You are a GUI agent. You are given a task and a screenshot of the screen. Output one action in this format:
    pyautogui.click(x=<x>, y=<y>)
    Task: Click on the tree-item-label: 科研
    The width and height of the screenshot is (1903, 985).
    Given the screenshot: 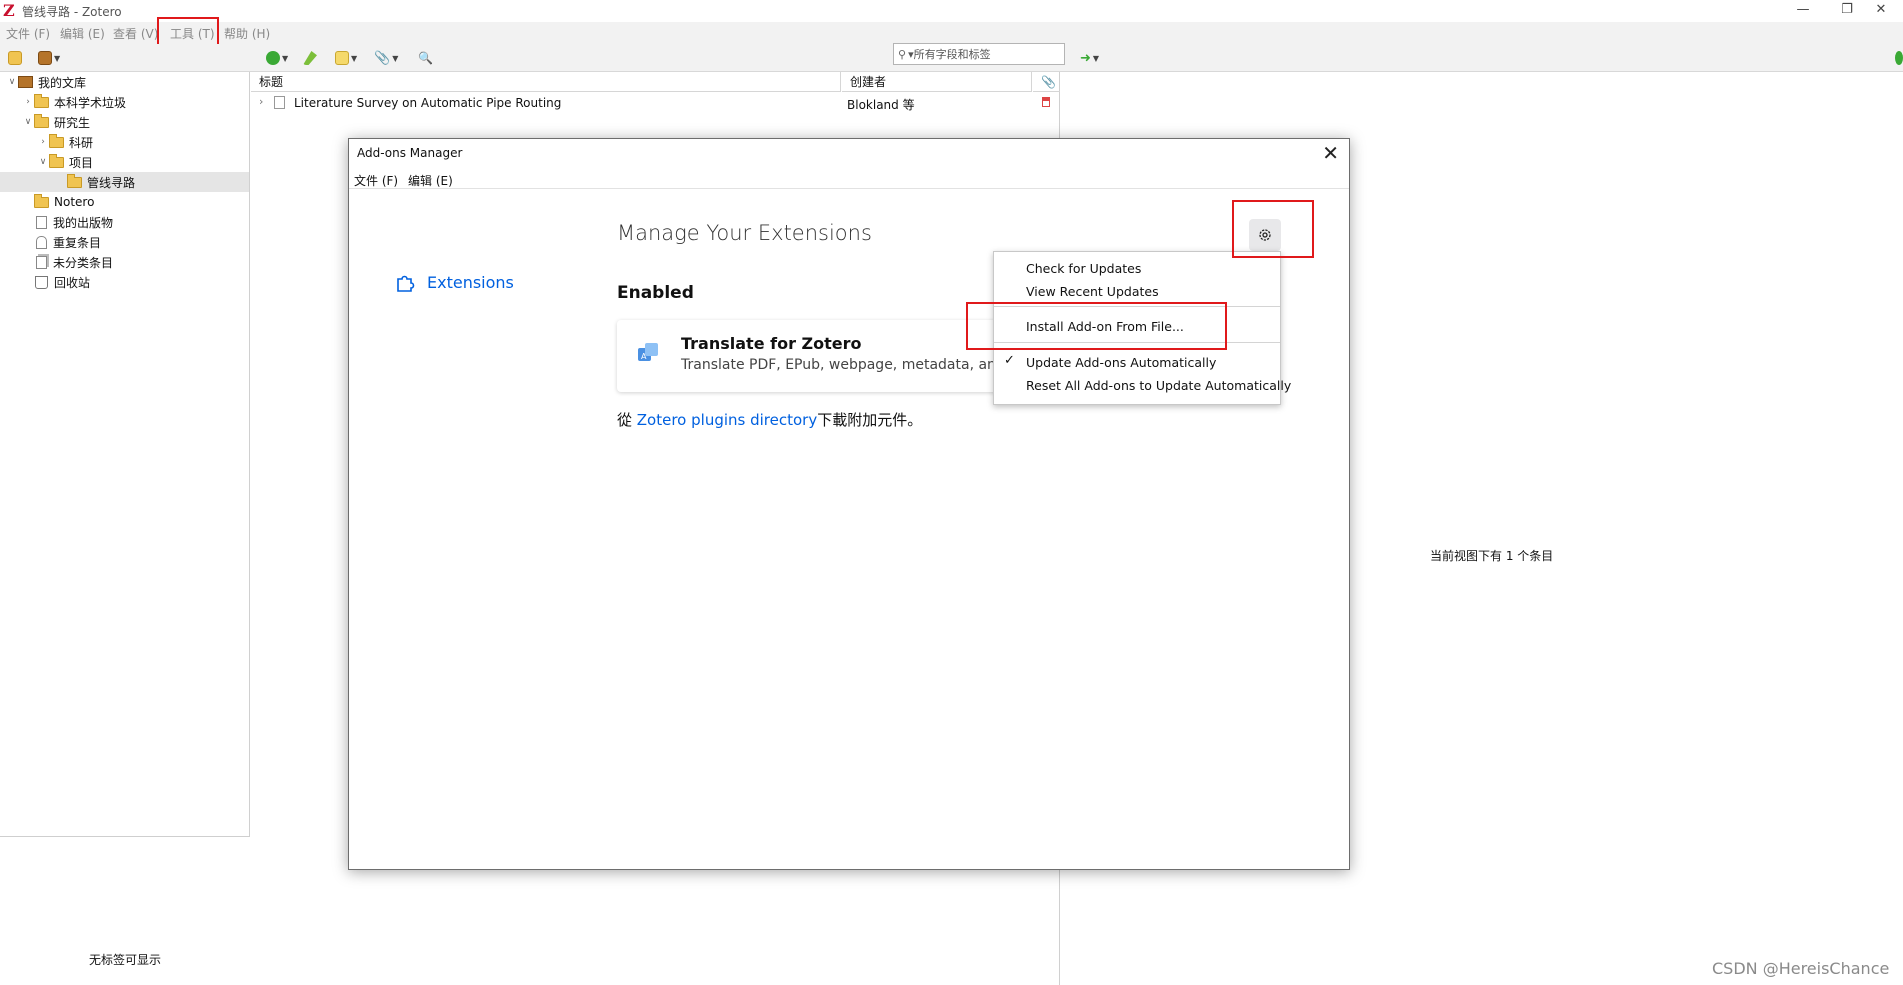 What is the action you would take?
    pyautogui.click(x=81, y=142)
    